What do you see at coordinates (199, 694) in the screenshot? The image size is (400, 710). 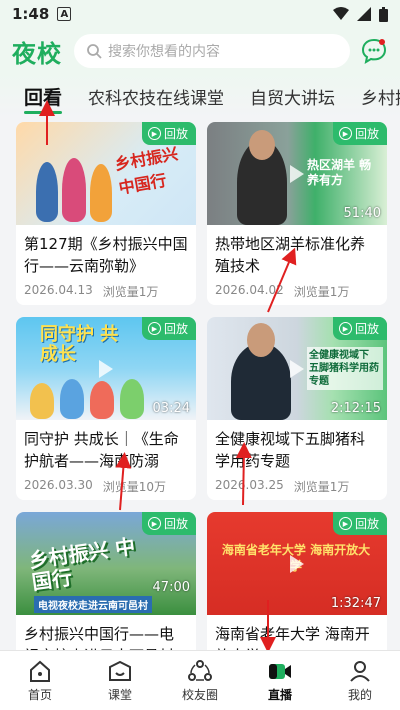 I see `nav-label: 校友圈` at bounding box center [199, 694].